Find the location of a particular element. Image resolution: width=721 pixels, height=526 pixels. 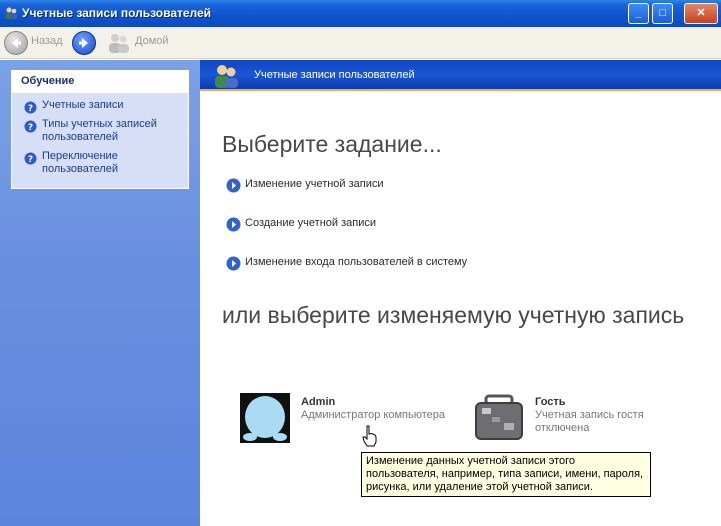

sidebar-item-accounts: ? Учетные записи is located at coordinates (102, 106).